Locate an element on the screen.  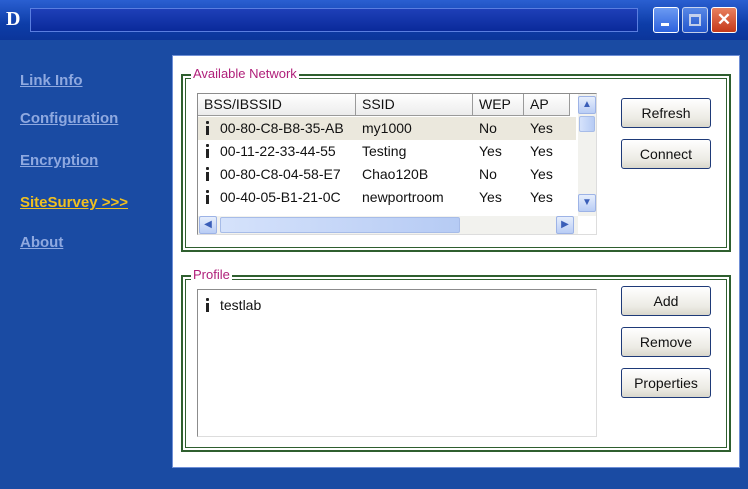
profile-title: Profile is located at coordinates (211, 274).